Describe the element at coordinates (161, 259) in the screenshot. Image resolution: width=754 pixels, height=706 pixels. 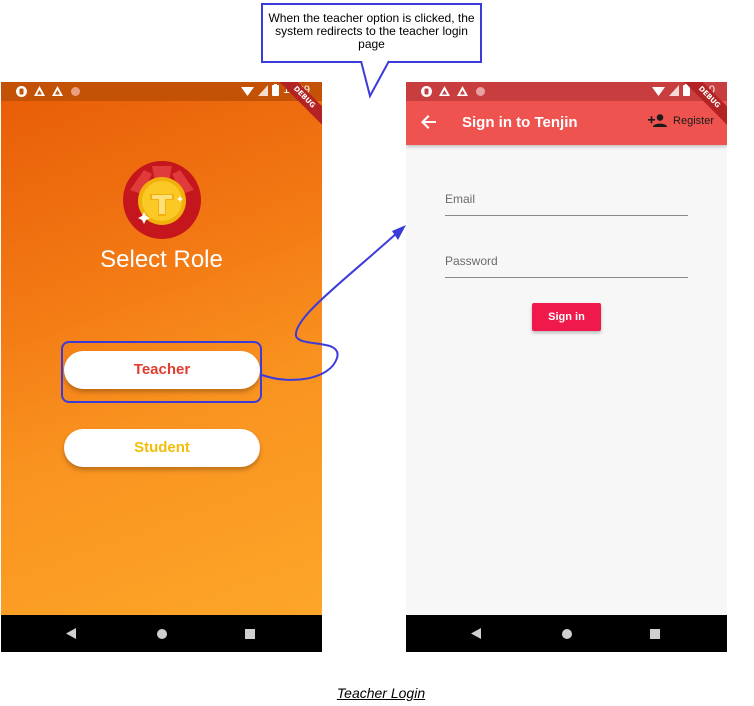
I see `page-title: Select Role` at that location.